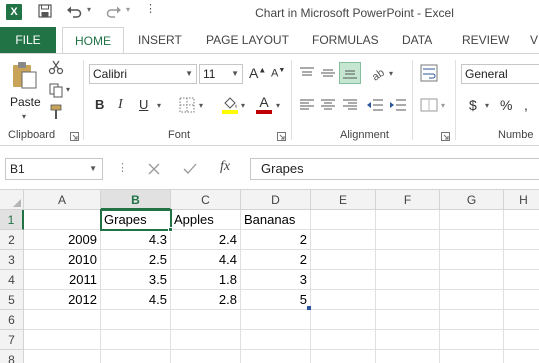  What do you see at coordinates (345, 40) in the screenshot?
I see `tab-formulas: FORMULAS` at bounding box center [345, 40].